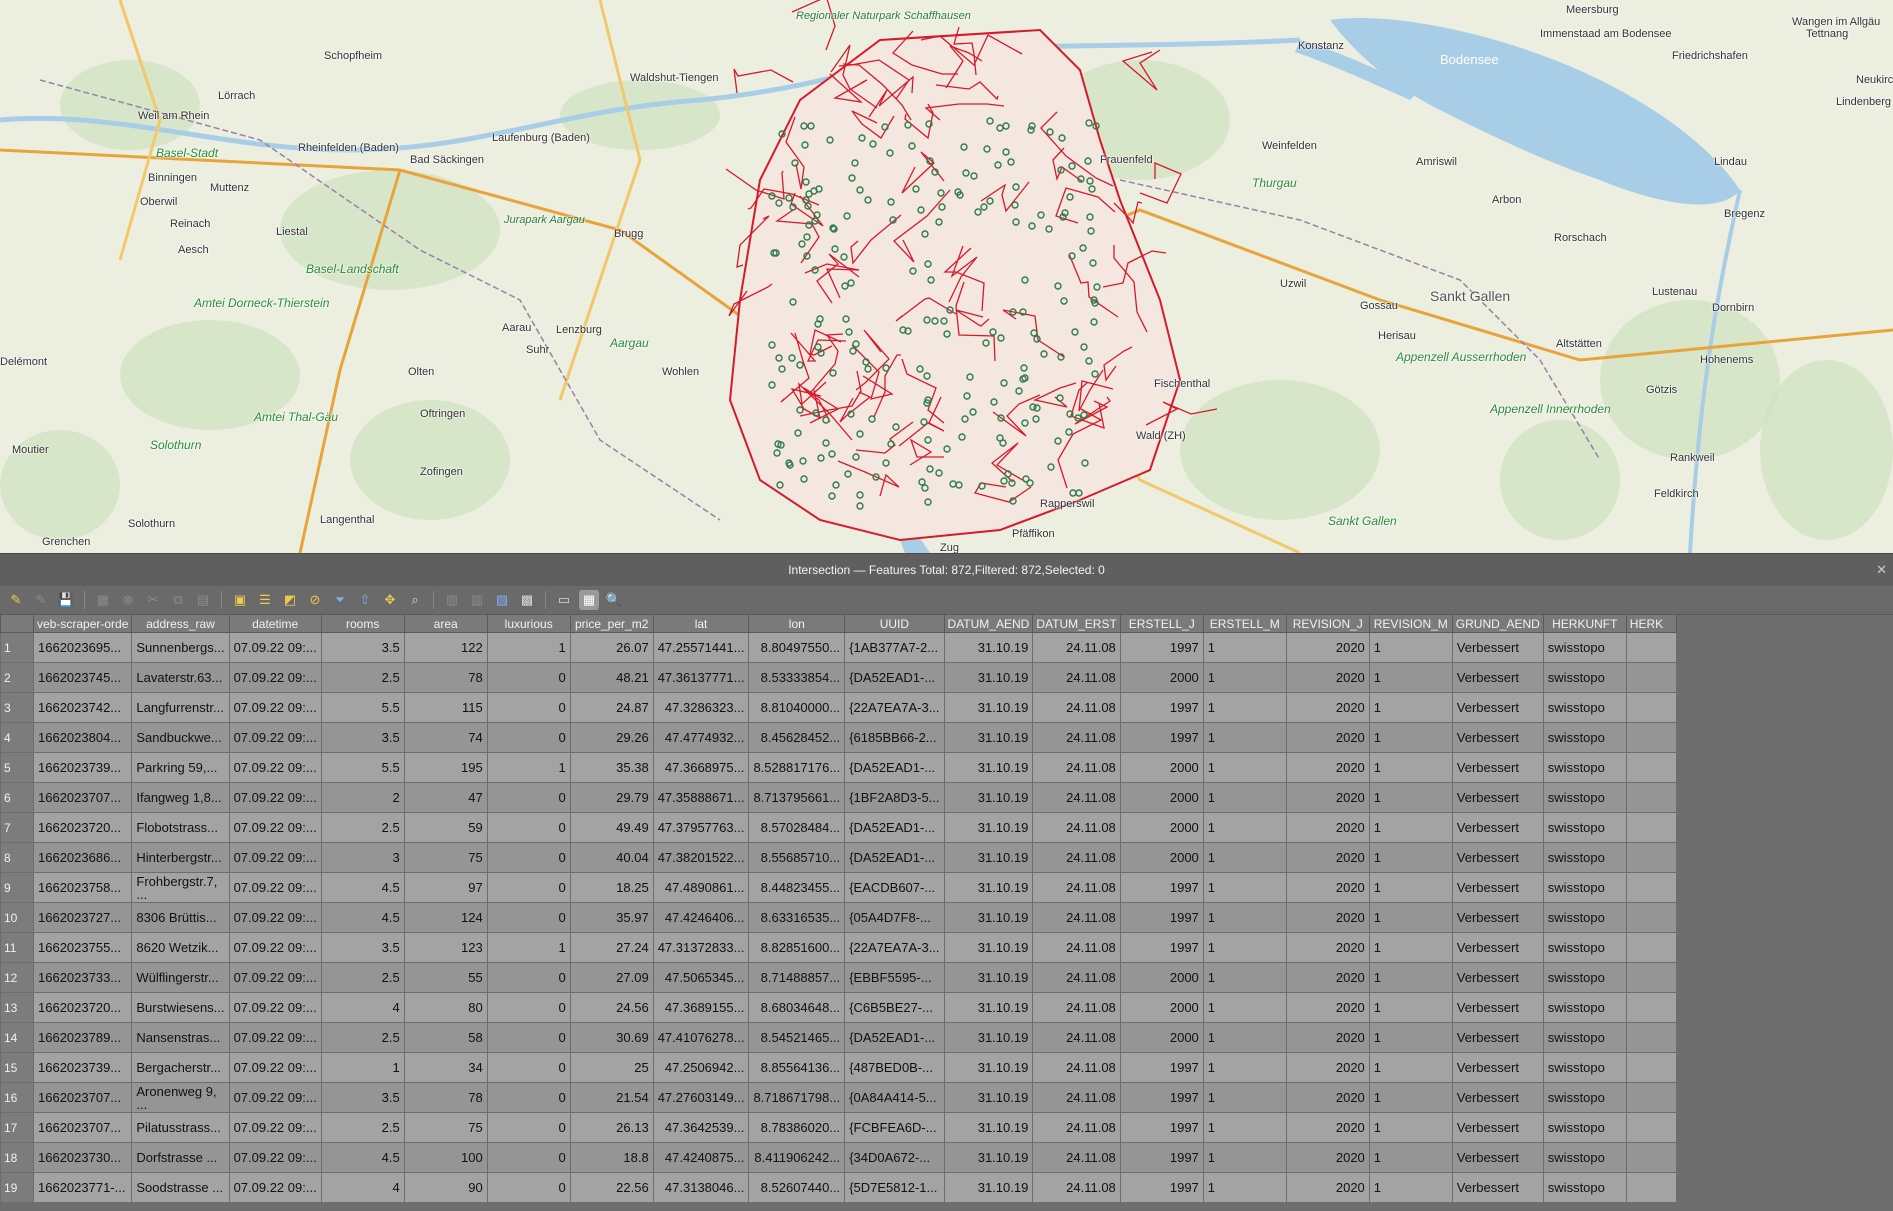  I want to click on table-cell: 78, so click(445, 1097).